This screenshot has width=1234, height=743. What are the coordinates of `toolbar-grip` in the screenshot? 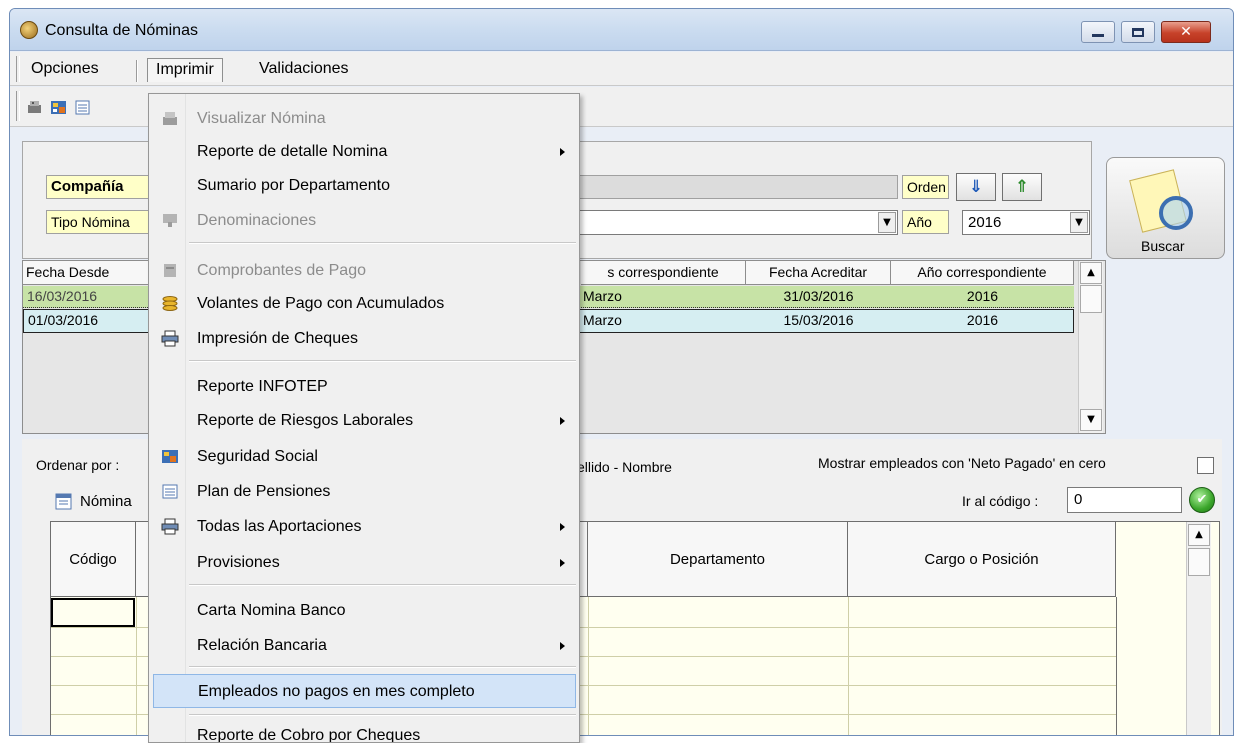 It's located at (18, 106).